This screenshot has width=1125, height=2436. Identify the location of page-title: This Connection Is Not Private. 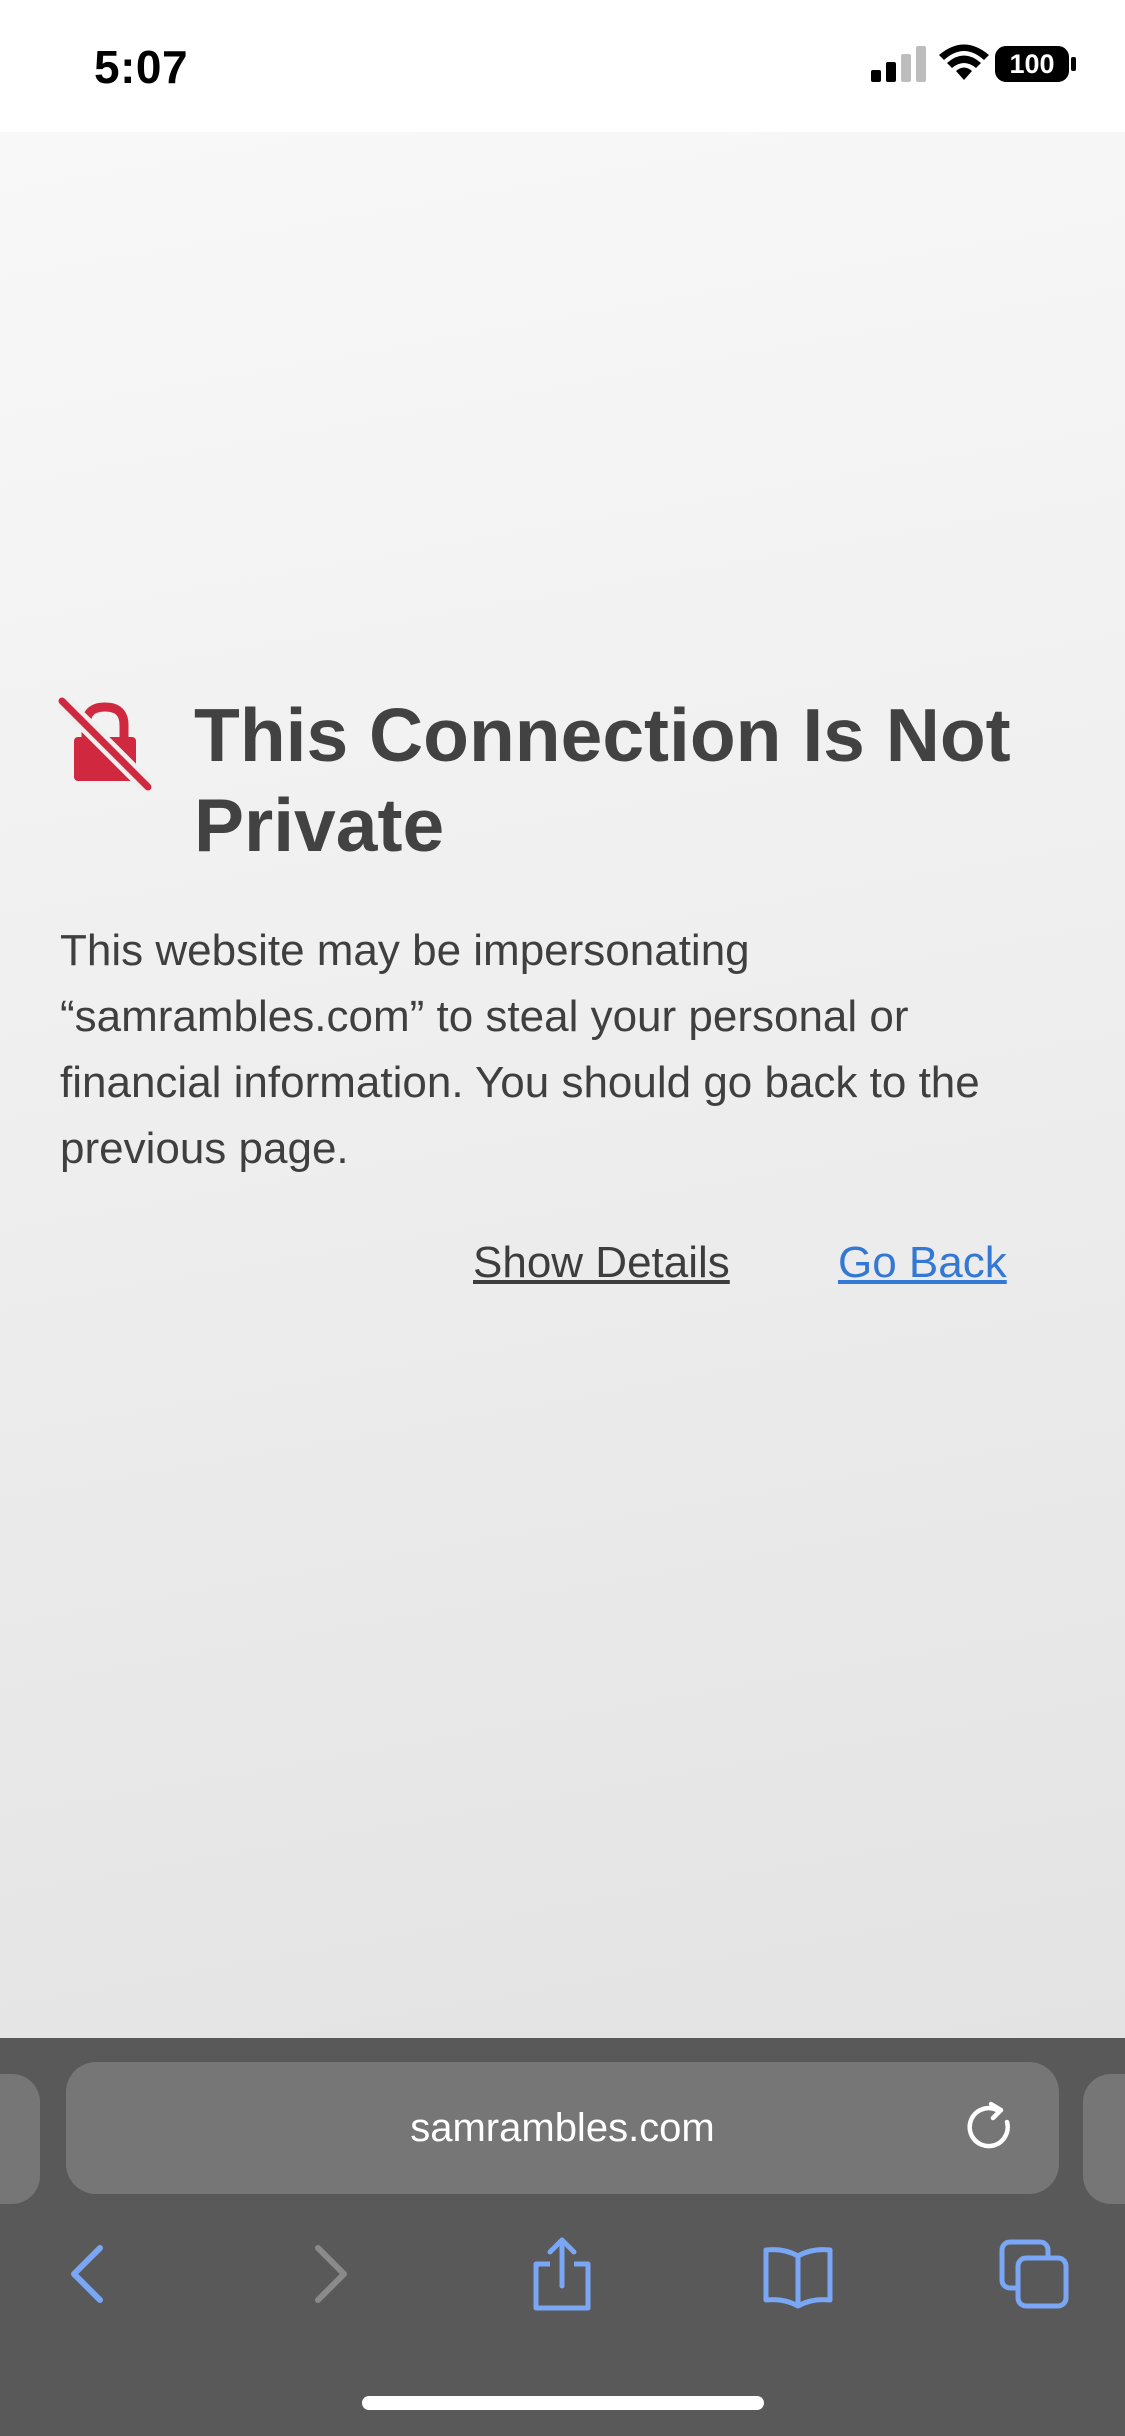
(602, 780).